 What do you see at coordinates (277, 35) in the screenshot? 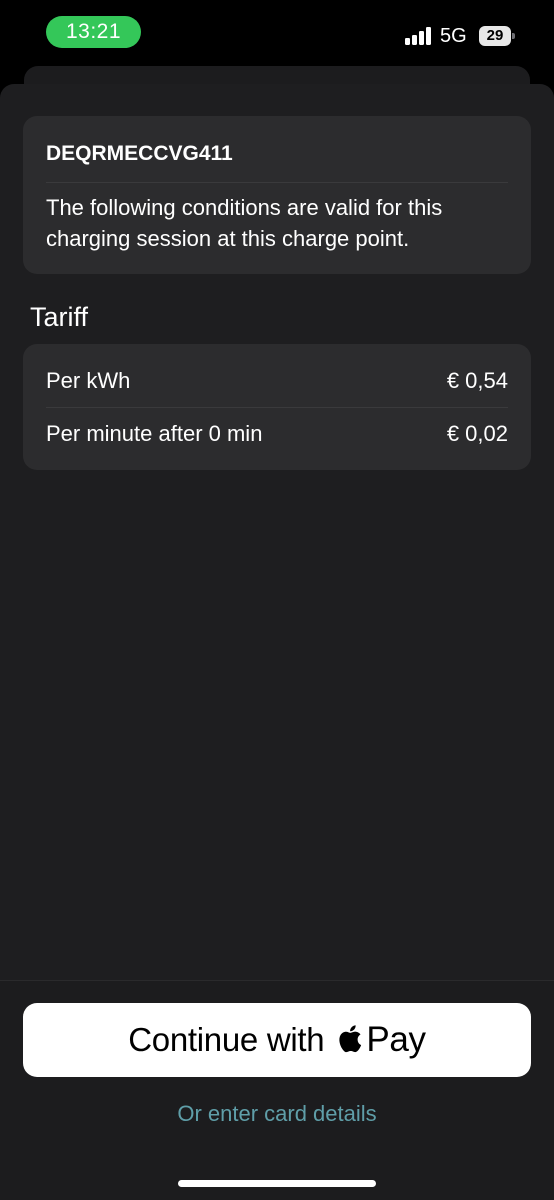
I see `status-bar: 13:21 5G 29` at bounding box center [277, 35].